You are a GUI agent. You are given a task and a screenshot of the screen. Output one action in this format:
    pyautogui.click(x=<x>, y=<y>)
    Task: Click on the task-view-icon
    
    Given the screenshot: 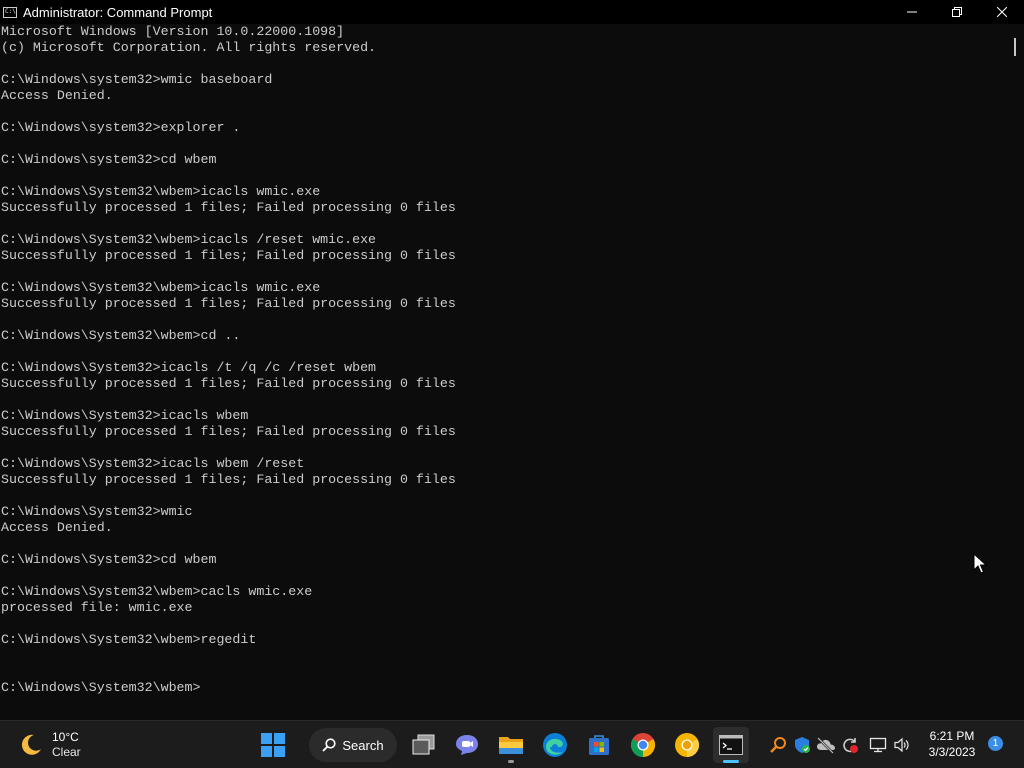 What is the action you would take?
    pyautogui.click(x=423, y=744)
    